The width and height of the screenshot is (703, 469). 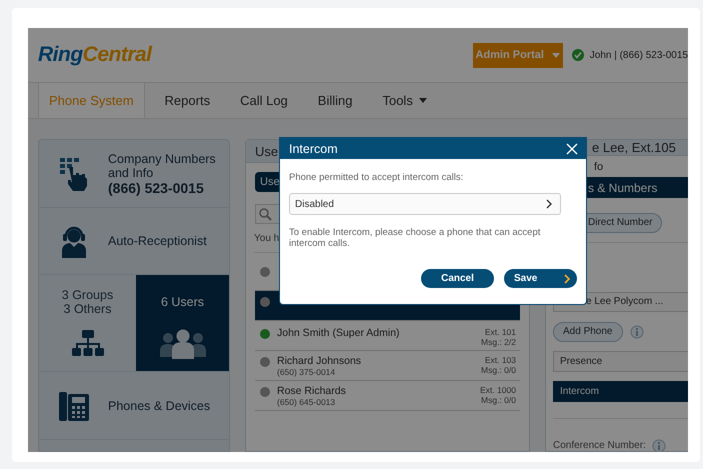 I want to click on nav-tab: Billing, so click(x=335, y=100).